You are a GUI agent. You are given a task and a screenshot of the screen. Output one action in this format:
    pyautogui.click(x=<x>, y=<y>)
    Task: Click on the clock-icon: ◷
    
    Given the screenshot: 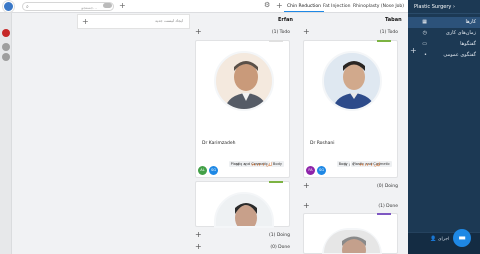 What is the action you would take?
    pyautogui.click(x=424, y=33)
    